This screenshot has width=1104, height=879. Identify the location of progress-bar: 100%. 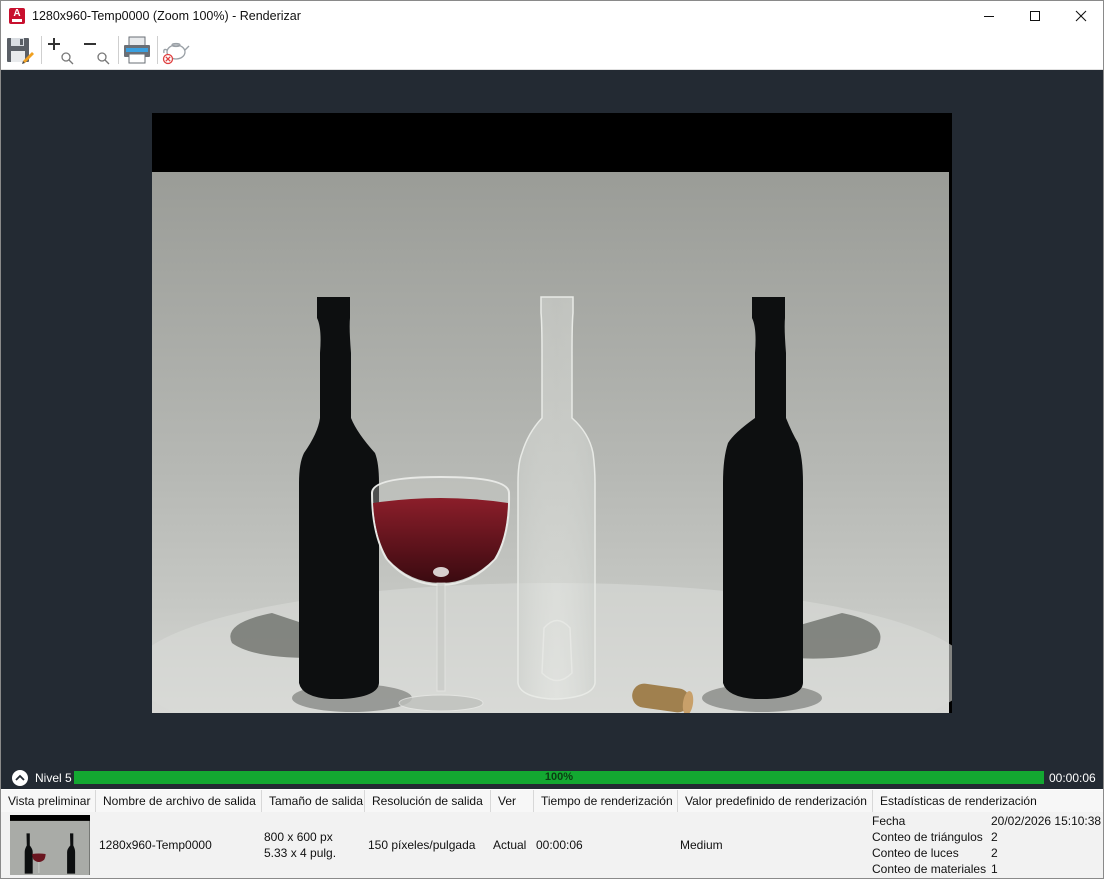
(559, 777).